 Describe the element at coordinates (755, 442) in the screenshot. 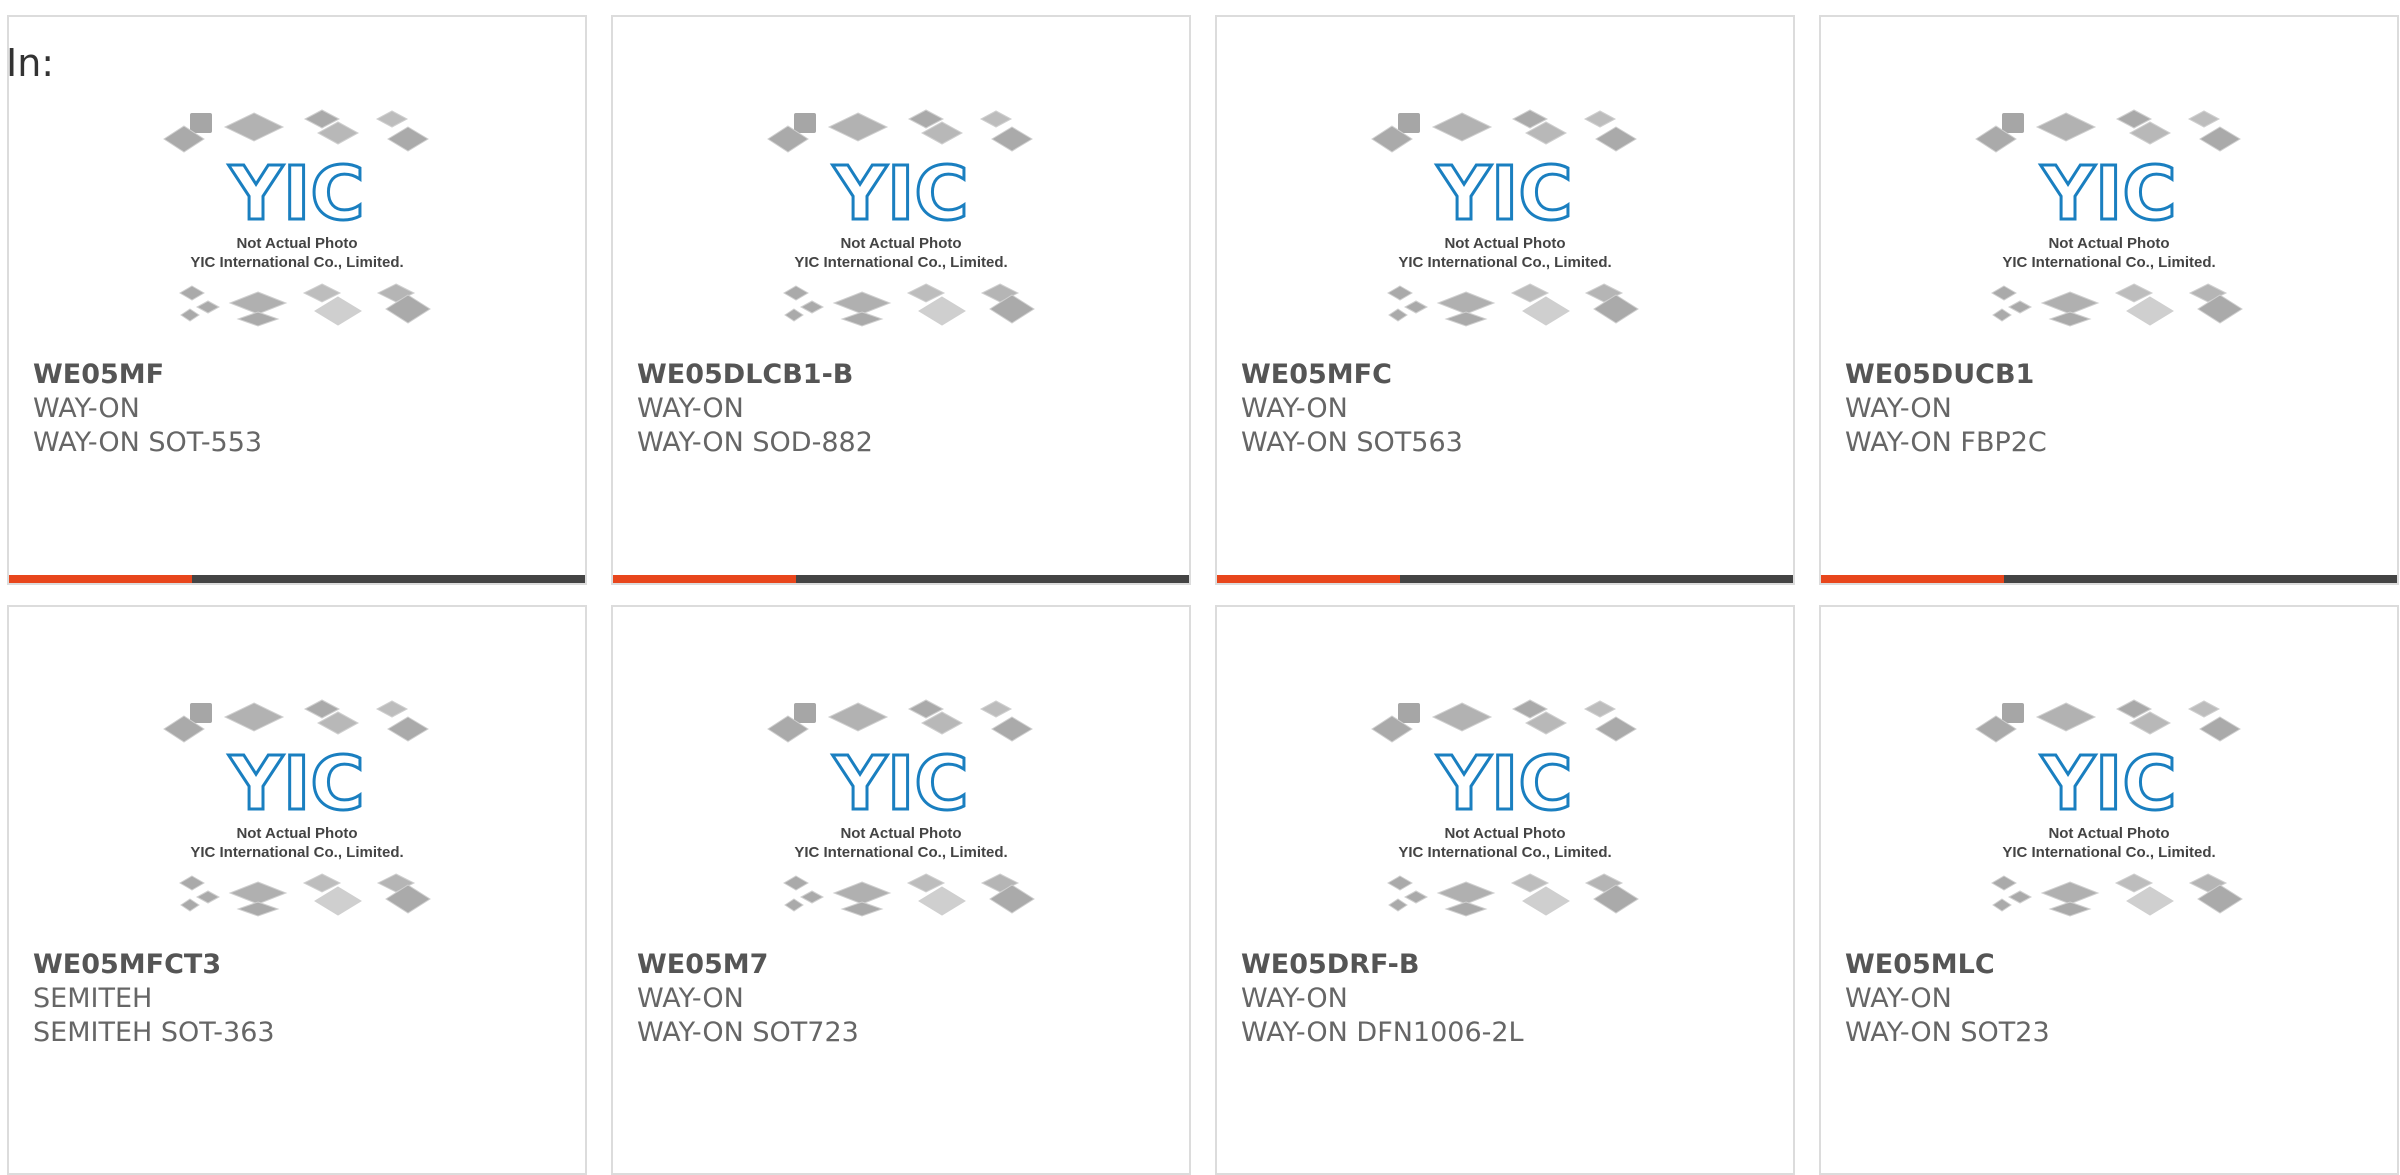

I see `package: WAY-ON SOD-882` at that location.